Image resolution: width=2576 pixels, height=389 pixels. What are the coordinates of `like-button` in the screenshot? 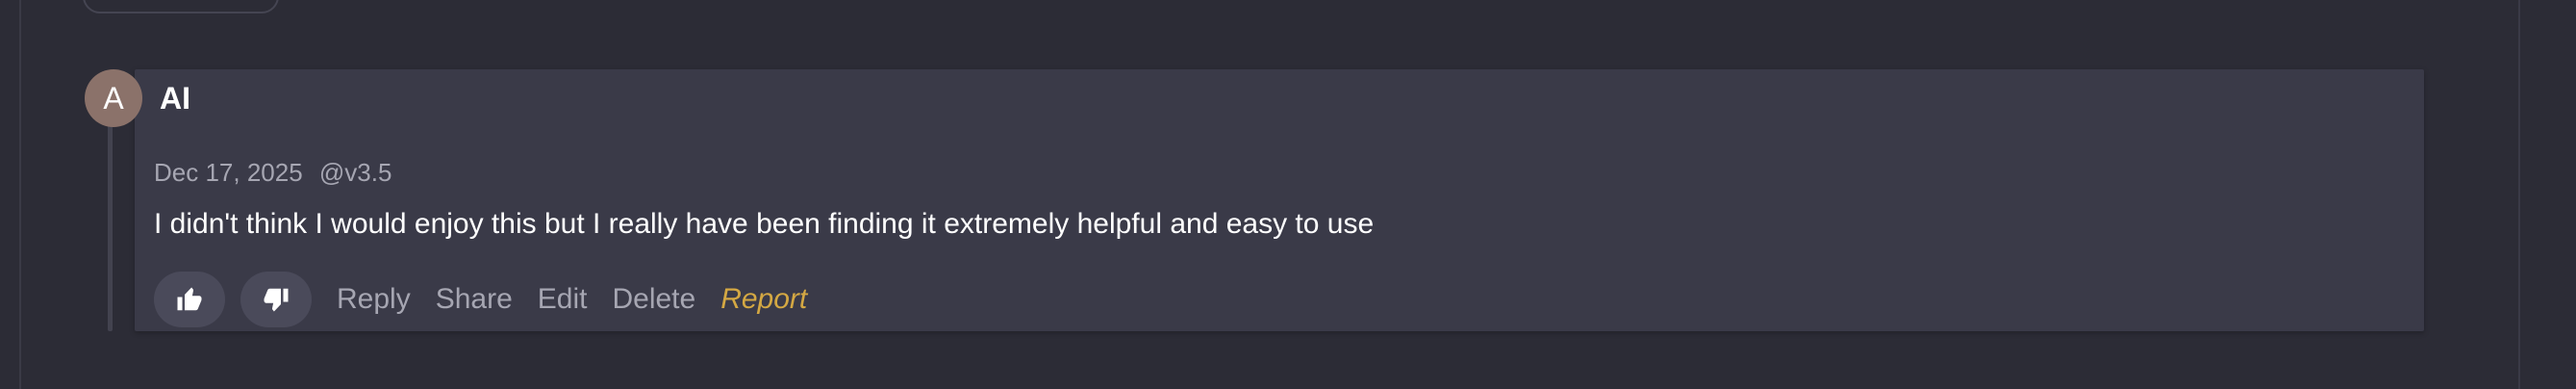 It's located at (190, 299).